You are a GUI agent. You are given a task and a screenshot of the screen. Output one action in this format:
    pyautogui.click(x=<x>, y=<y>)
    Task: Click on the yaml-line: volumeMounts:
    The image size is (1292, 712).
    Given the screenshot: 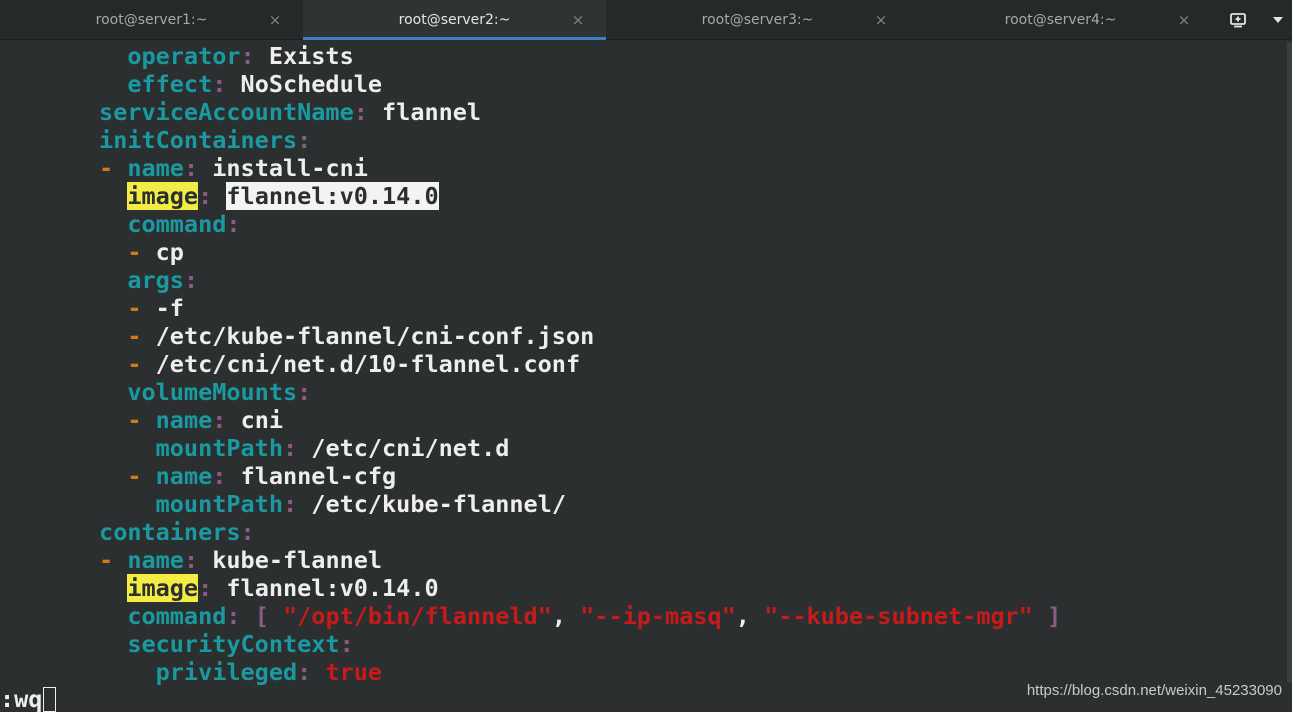 What is the action you would take?
    pyautogui.click(x=219, y=392)
    